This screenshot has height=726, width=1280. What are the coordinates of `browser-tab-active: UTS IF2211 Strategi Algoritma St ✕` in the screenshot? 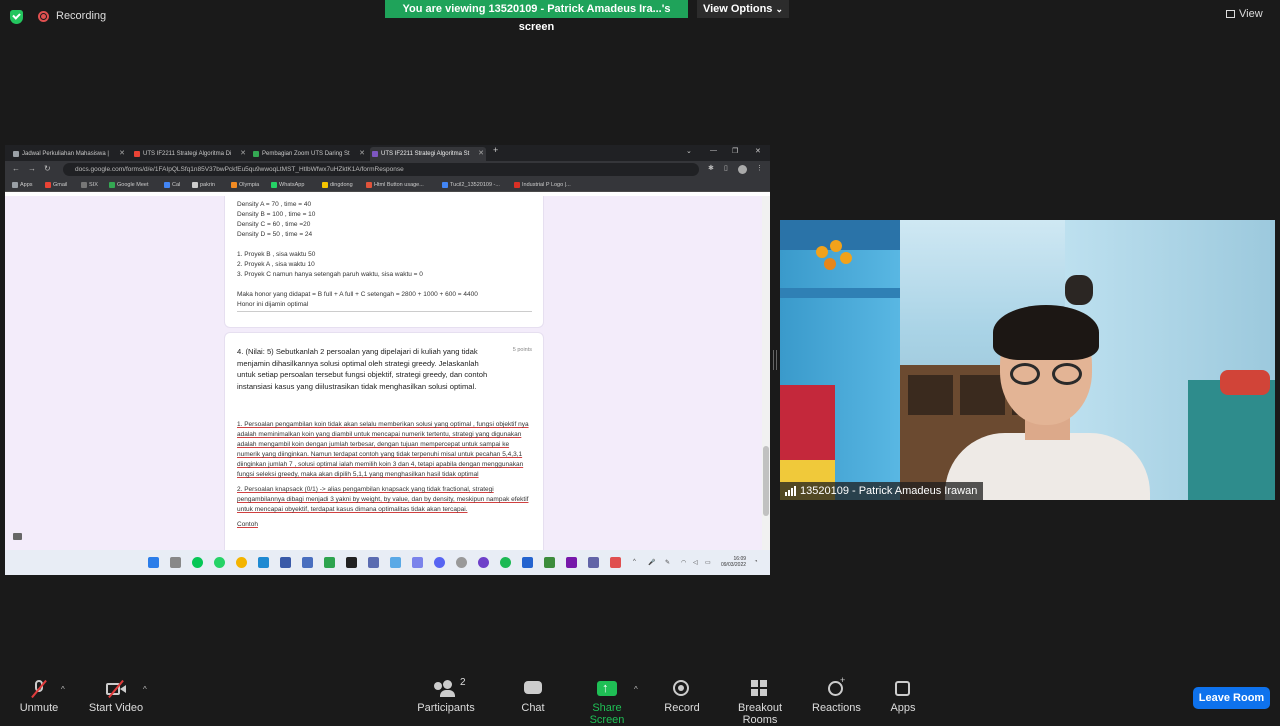 It's located at (428, 154).